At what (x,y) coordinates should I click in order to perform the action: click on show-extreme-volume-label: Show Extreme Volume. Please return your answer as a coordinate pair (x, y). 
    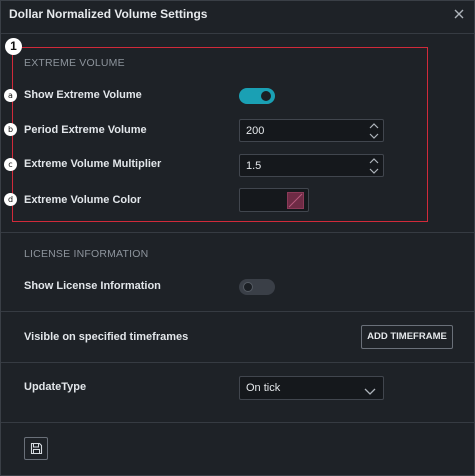
    Looking at the image, I should click on (83, 95).